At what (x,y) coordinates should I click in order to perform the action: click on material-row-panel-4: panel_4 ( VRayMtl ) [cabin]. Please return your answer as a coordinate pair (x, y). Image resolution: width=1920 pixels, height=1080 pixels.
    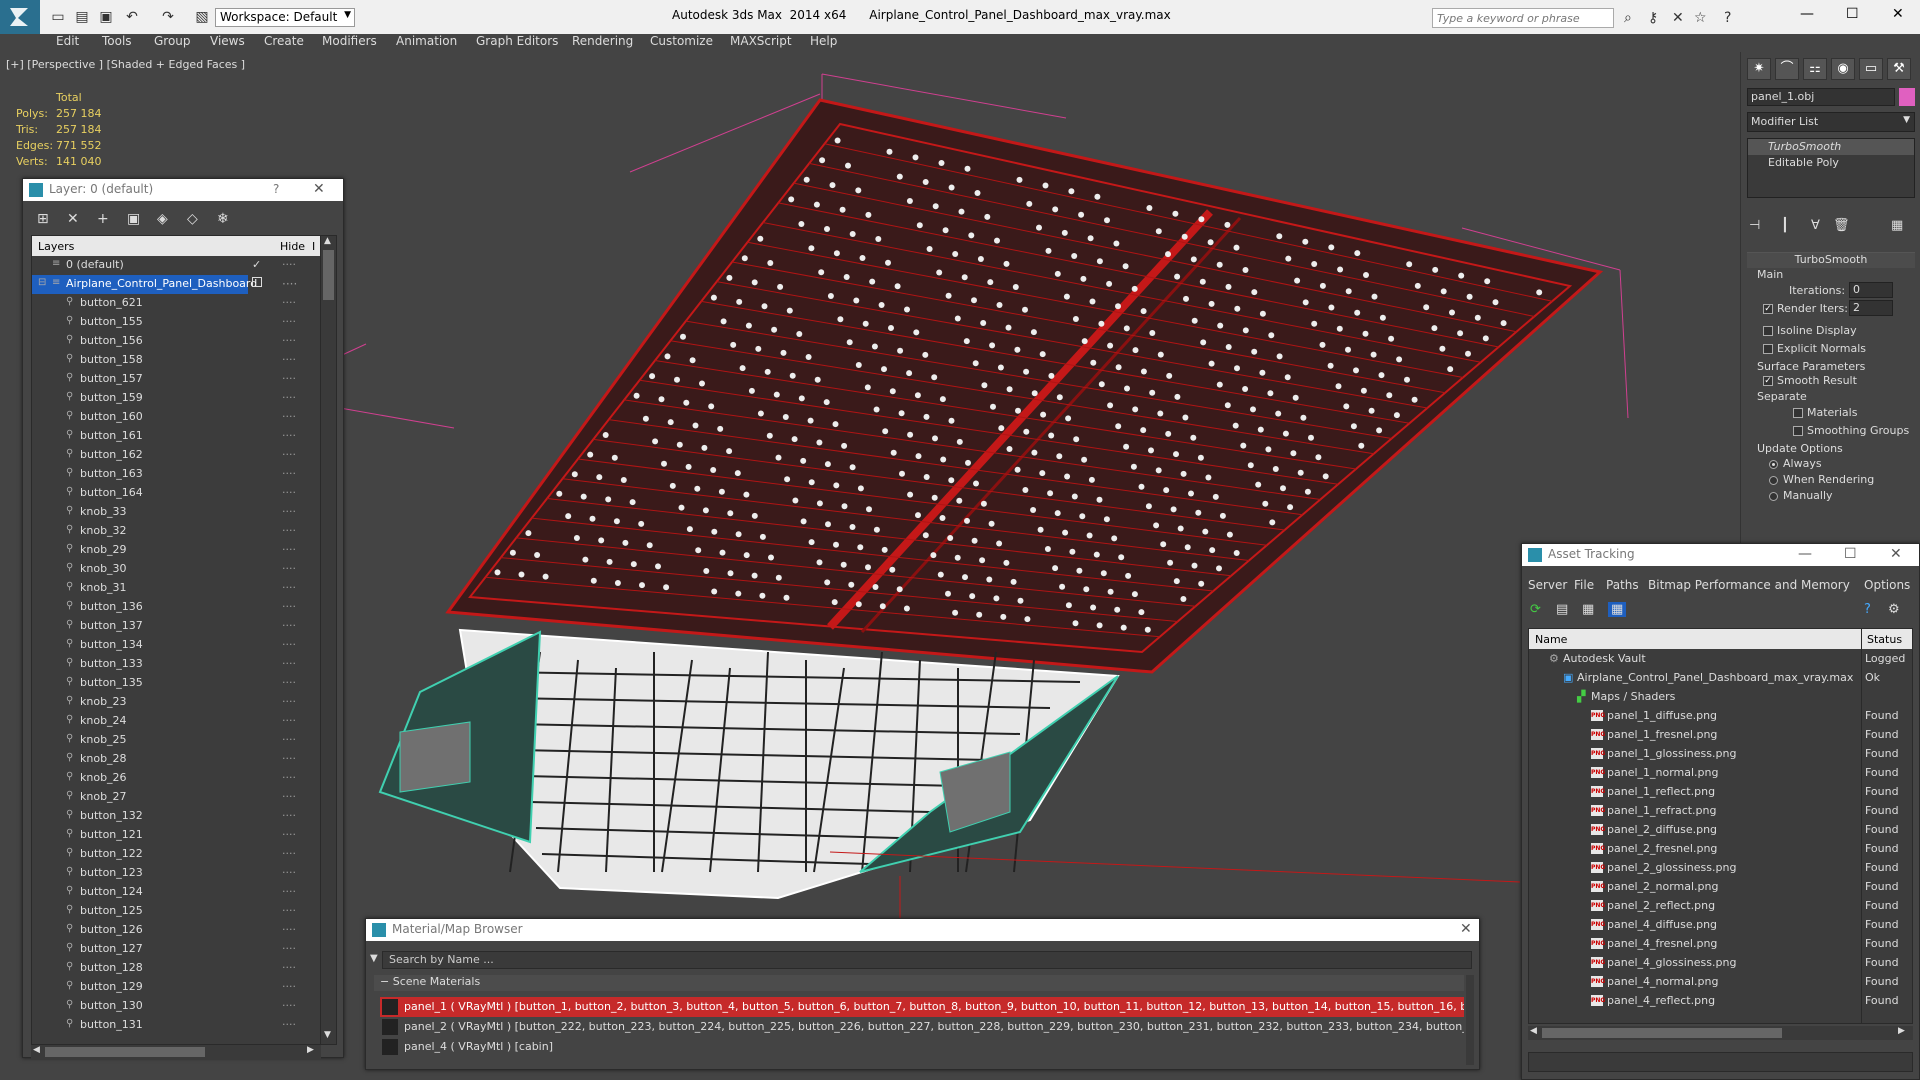
    Looking at the image, I should click on (922, 1047).